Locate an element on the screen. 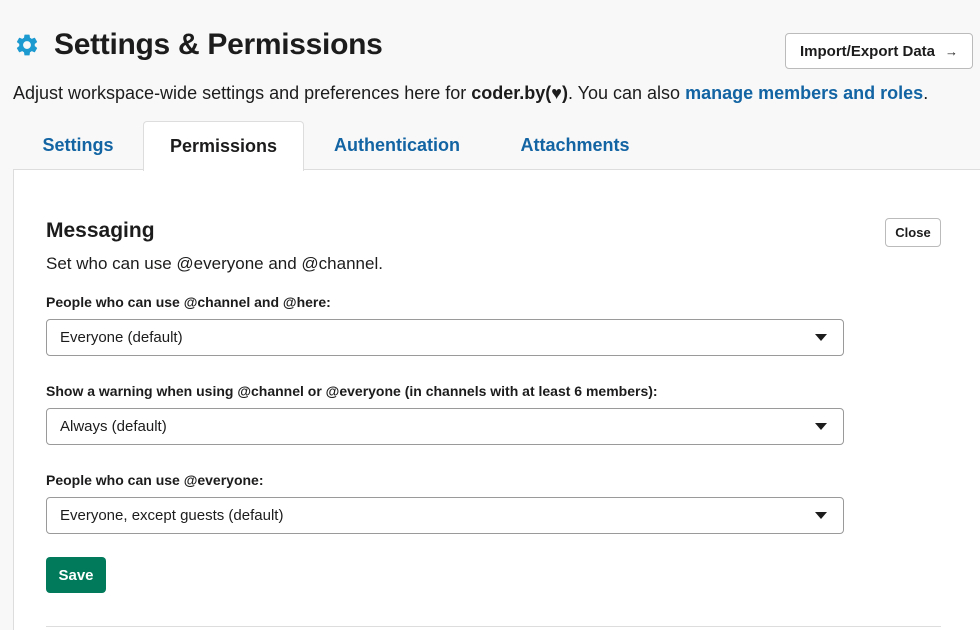  save-button: Save is located at coordinates (76, 575).